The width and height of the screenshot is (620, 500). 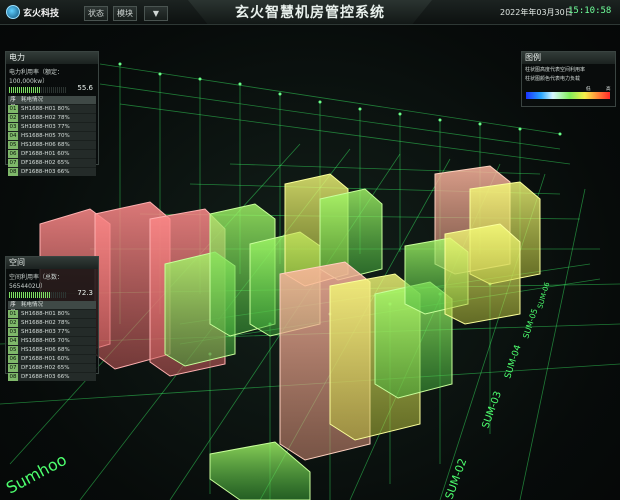 What do you see at coordinates (156, 13) in the screenshot?
I see `dropdown-toggle-button: ▼` at bounding box center [156, 13].